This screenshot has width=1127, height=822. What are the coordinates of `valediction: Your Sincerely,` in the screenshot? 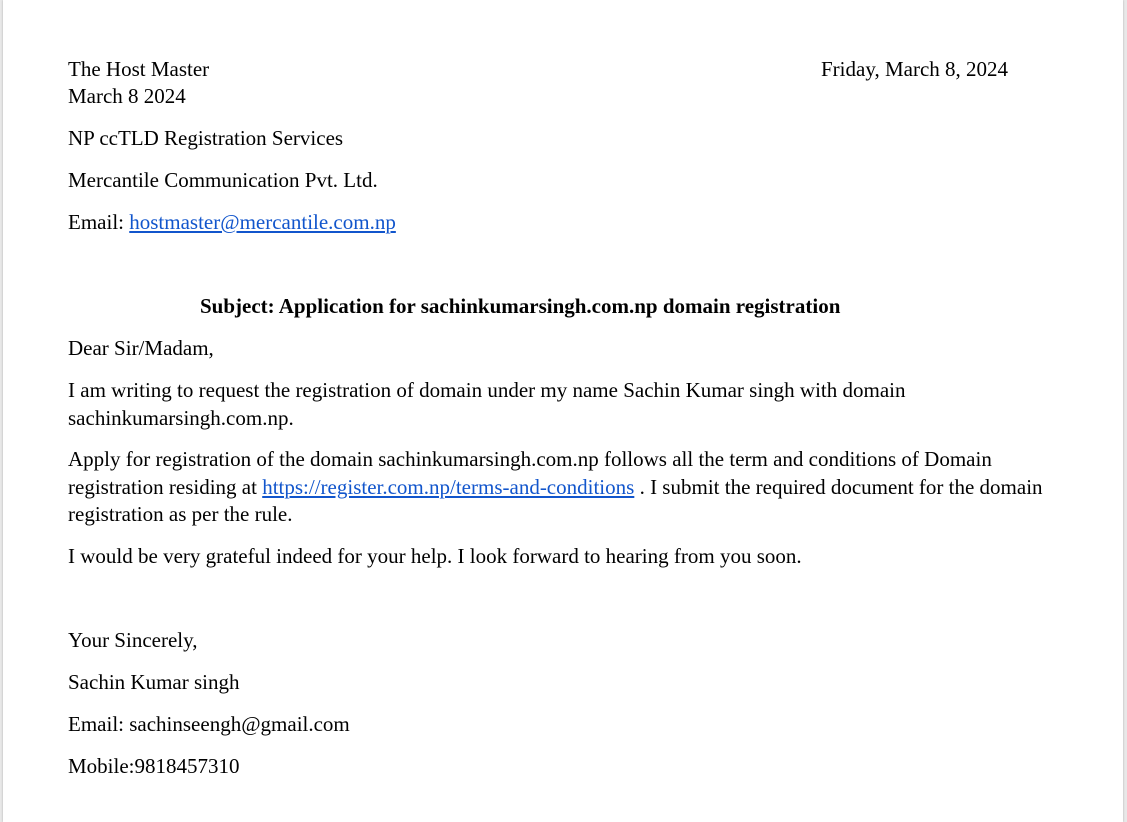 It's located at (133, 640).